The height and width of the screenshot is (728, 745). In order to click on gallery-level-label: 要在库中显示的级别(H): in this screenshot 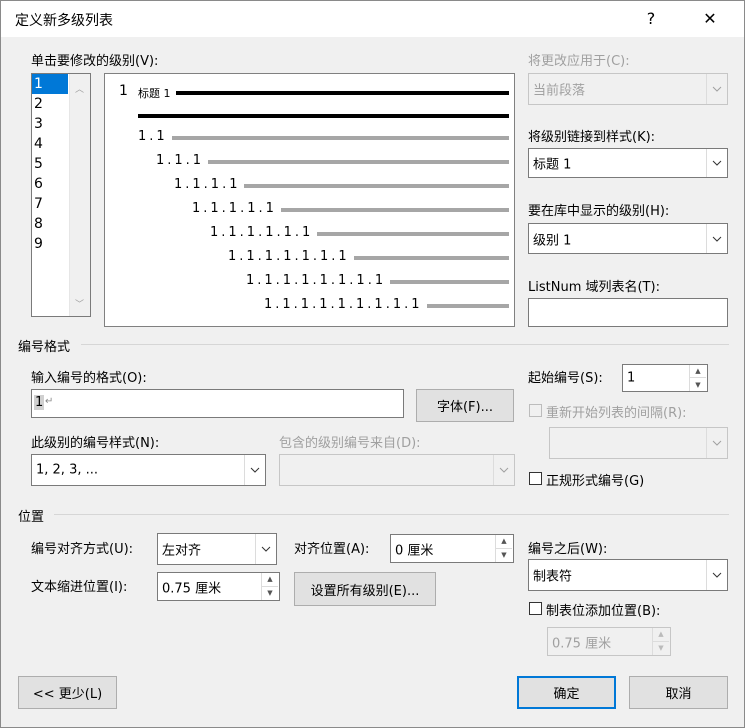, I will do `click(599, 211)`.